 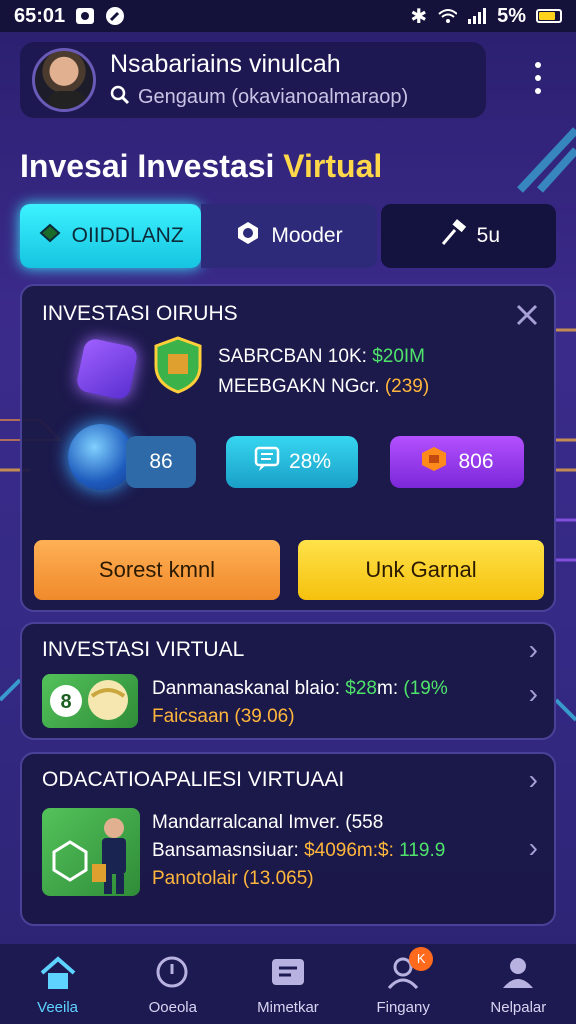 What do you see at coordinates (419, 16) in the screenshot?
I see `bluetooth-icon: ✱` at bounding box center [419, 16].